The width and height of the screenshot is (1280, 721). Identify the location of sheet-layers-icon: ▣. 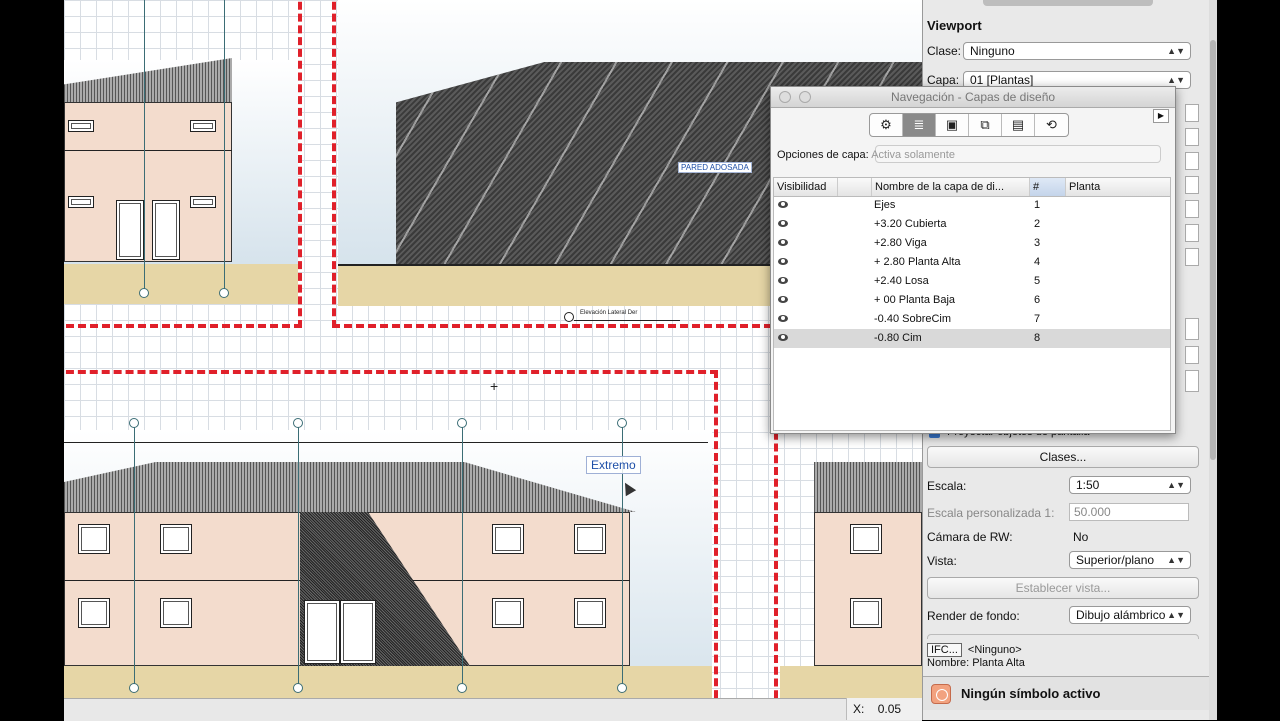
(952, 124).